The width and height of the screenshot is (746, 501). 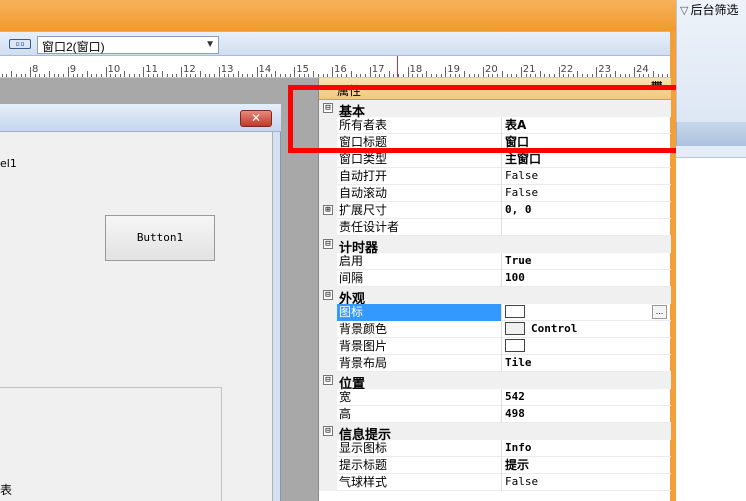 What do you see at coordinates (35, 69) in the screenshot?
I see `ruler-label: 8` at bounding box center [35, 69].